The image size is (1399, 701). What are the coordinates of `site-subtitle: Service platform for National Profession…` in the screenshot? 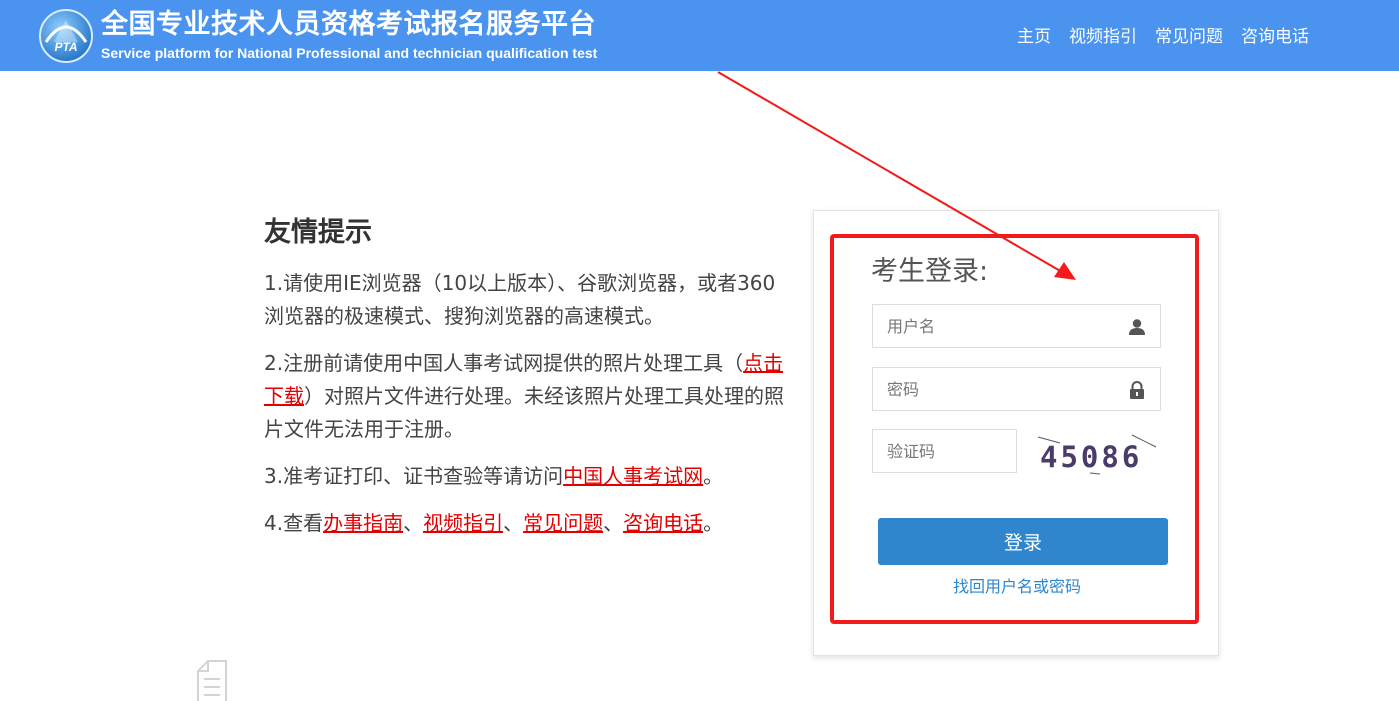 It's located at (349, 53).